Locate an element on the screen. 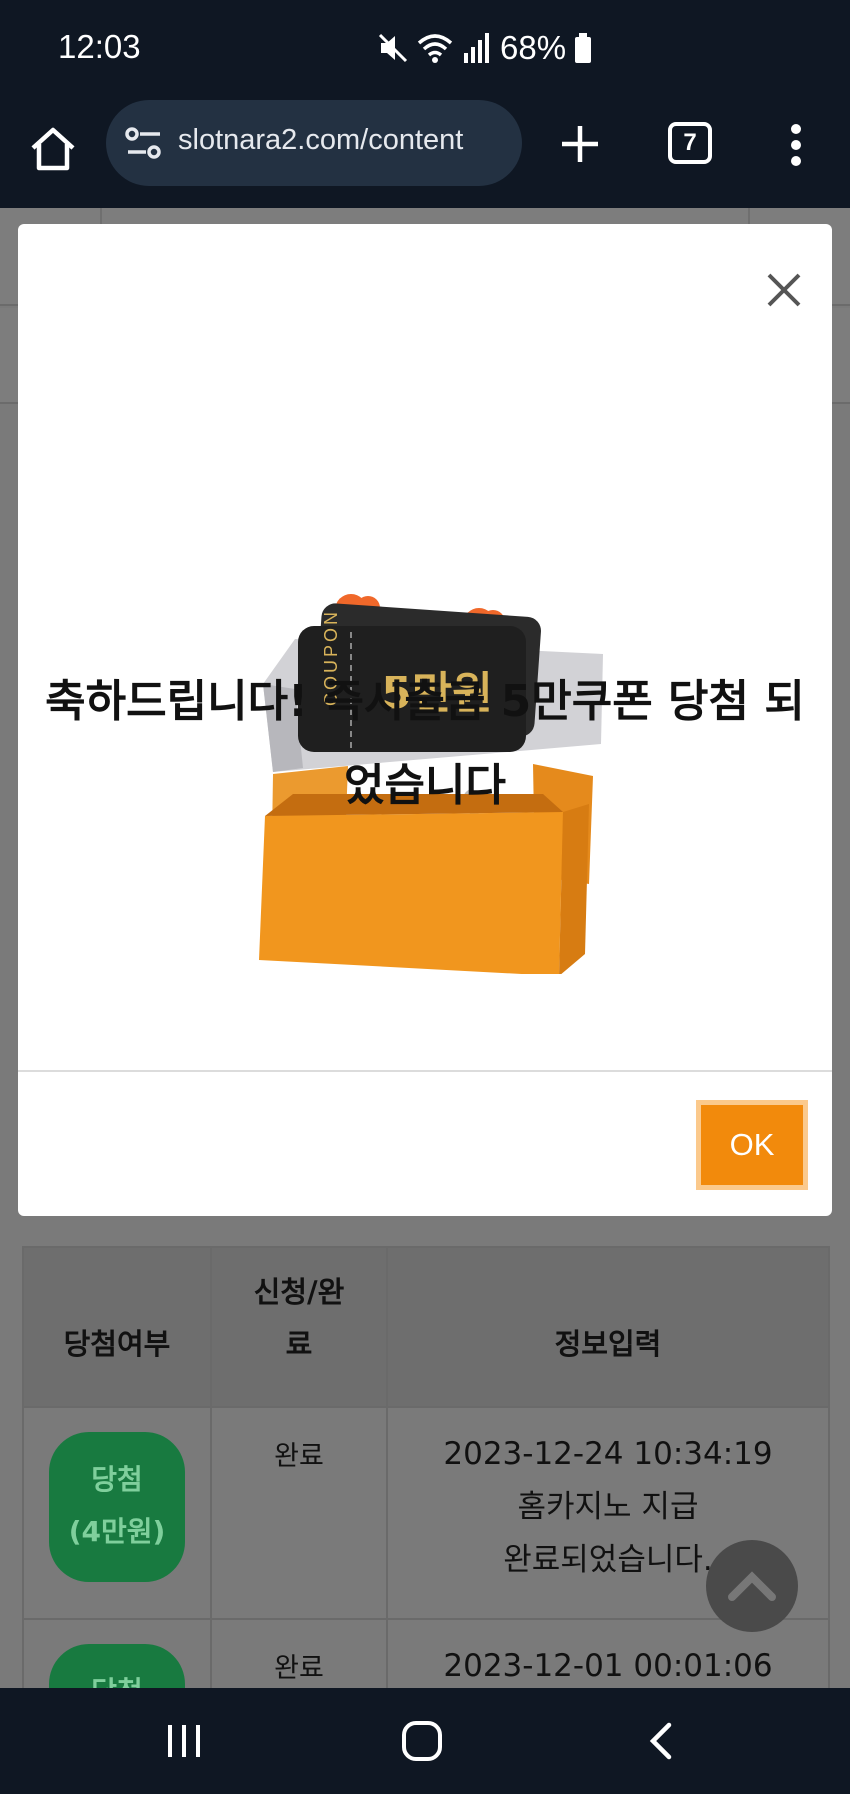  new-tab-button is located at coordinates (580, 144).